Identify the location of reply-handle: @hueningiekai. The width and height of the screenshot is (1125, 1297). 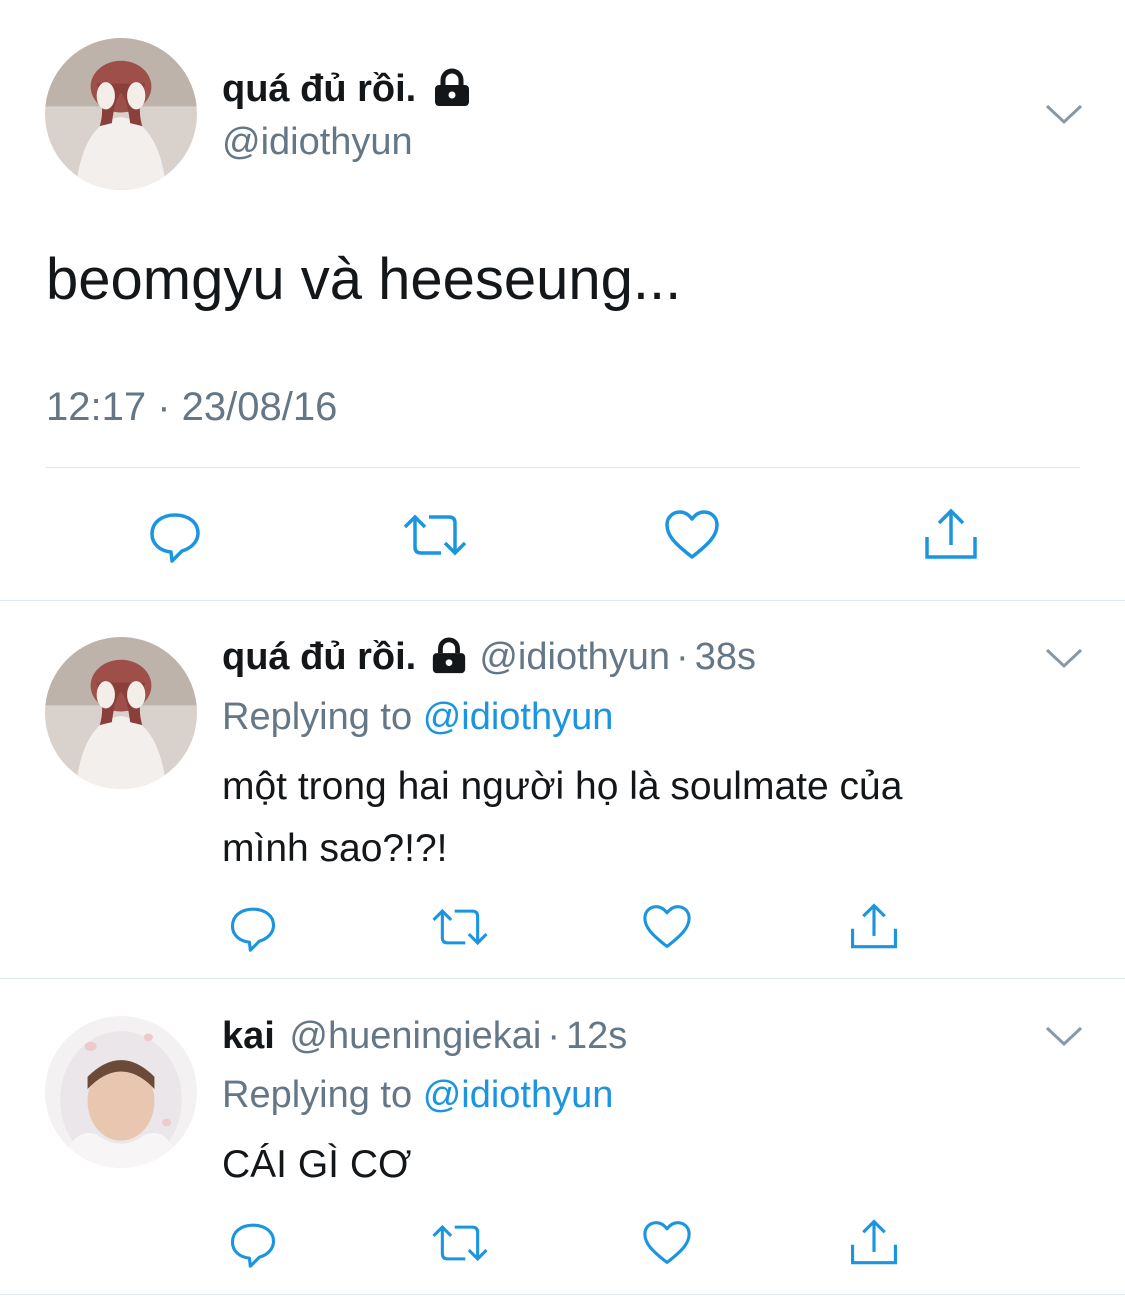
(415, 1036).